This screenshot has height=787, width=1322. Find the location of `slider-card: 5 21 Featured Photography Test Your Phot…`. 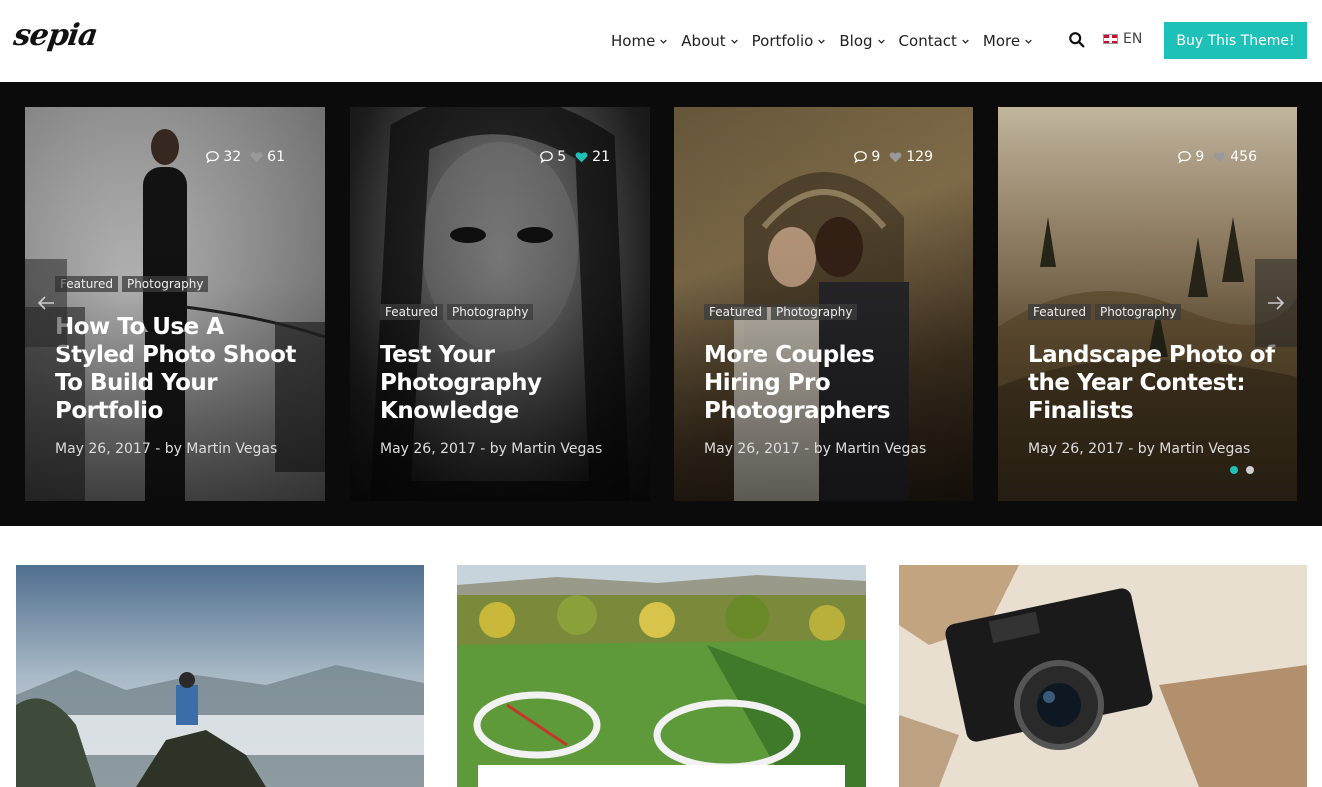

slider-card: 5 21 Featured Photography Test Your Phot… is located at coordinates (500, 304).